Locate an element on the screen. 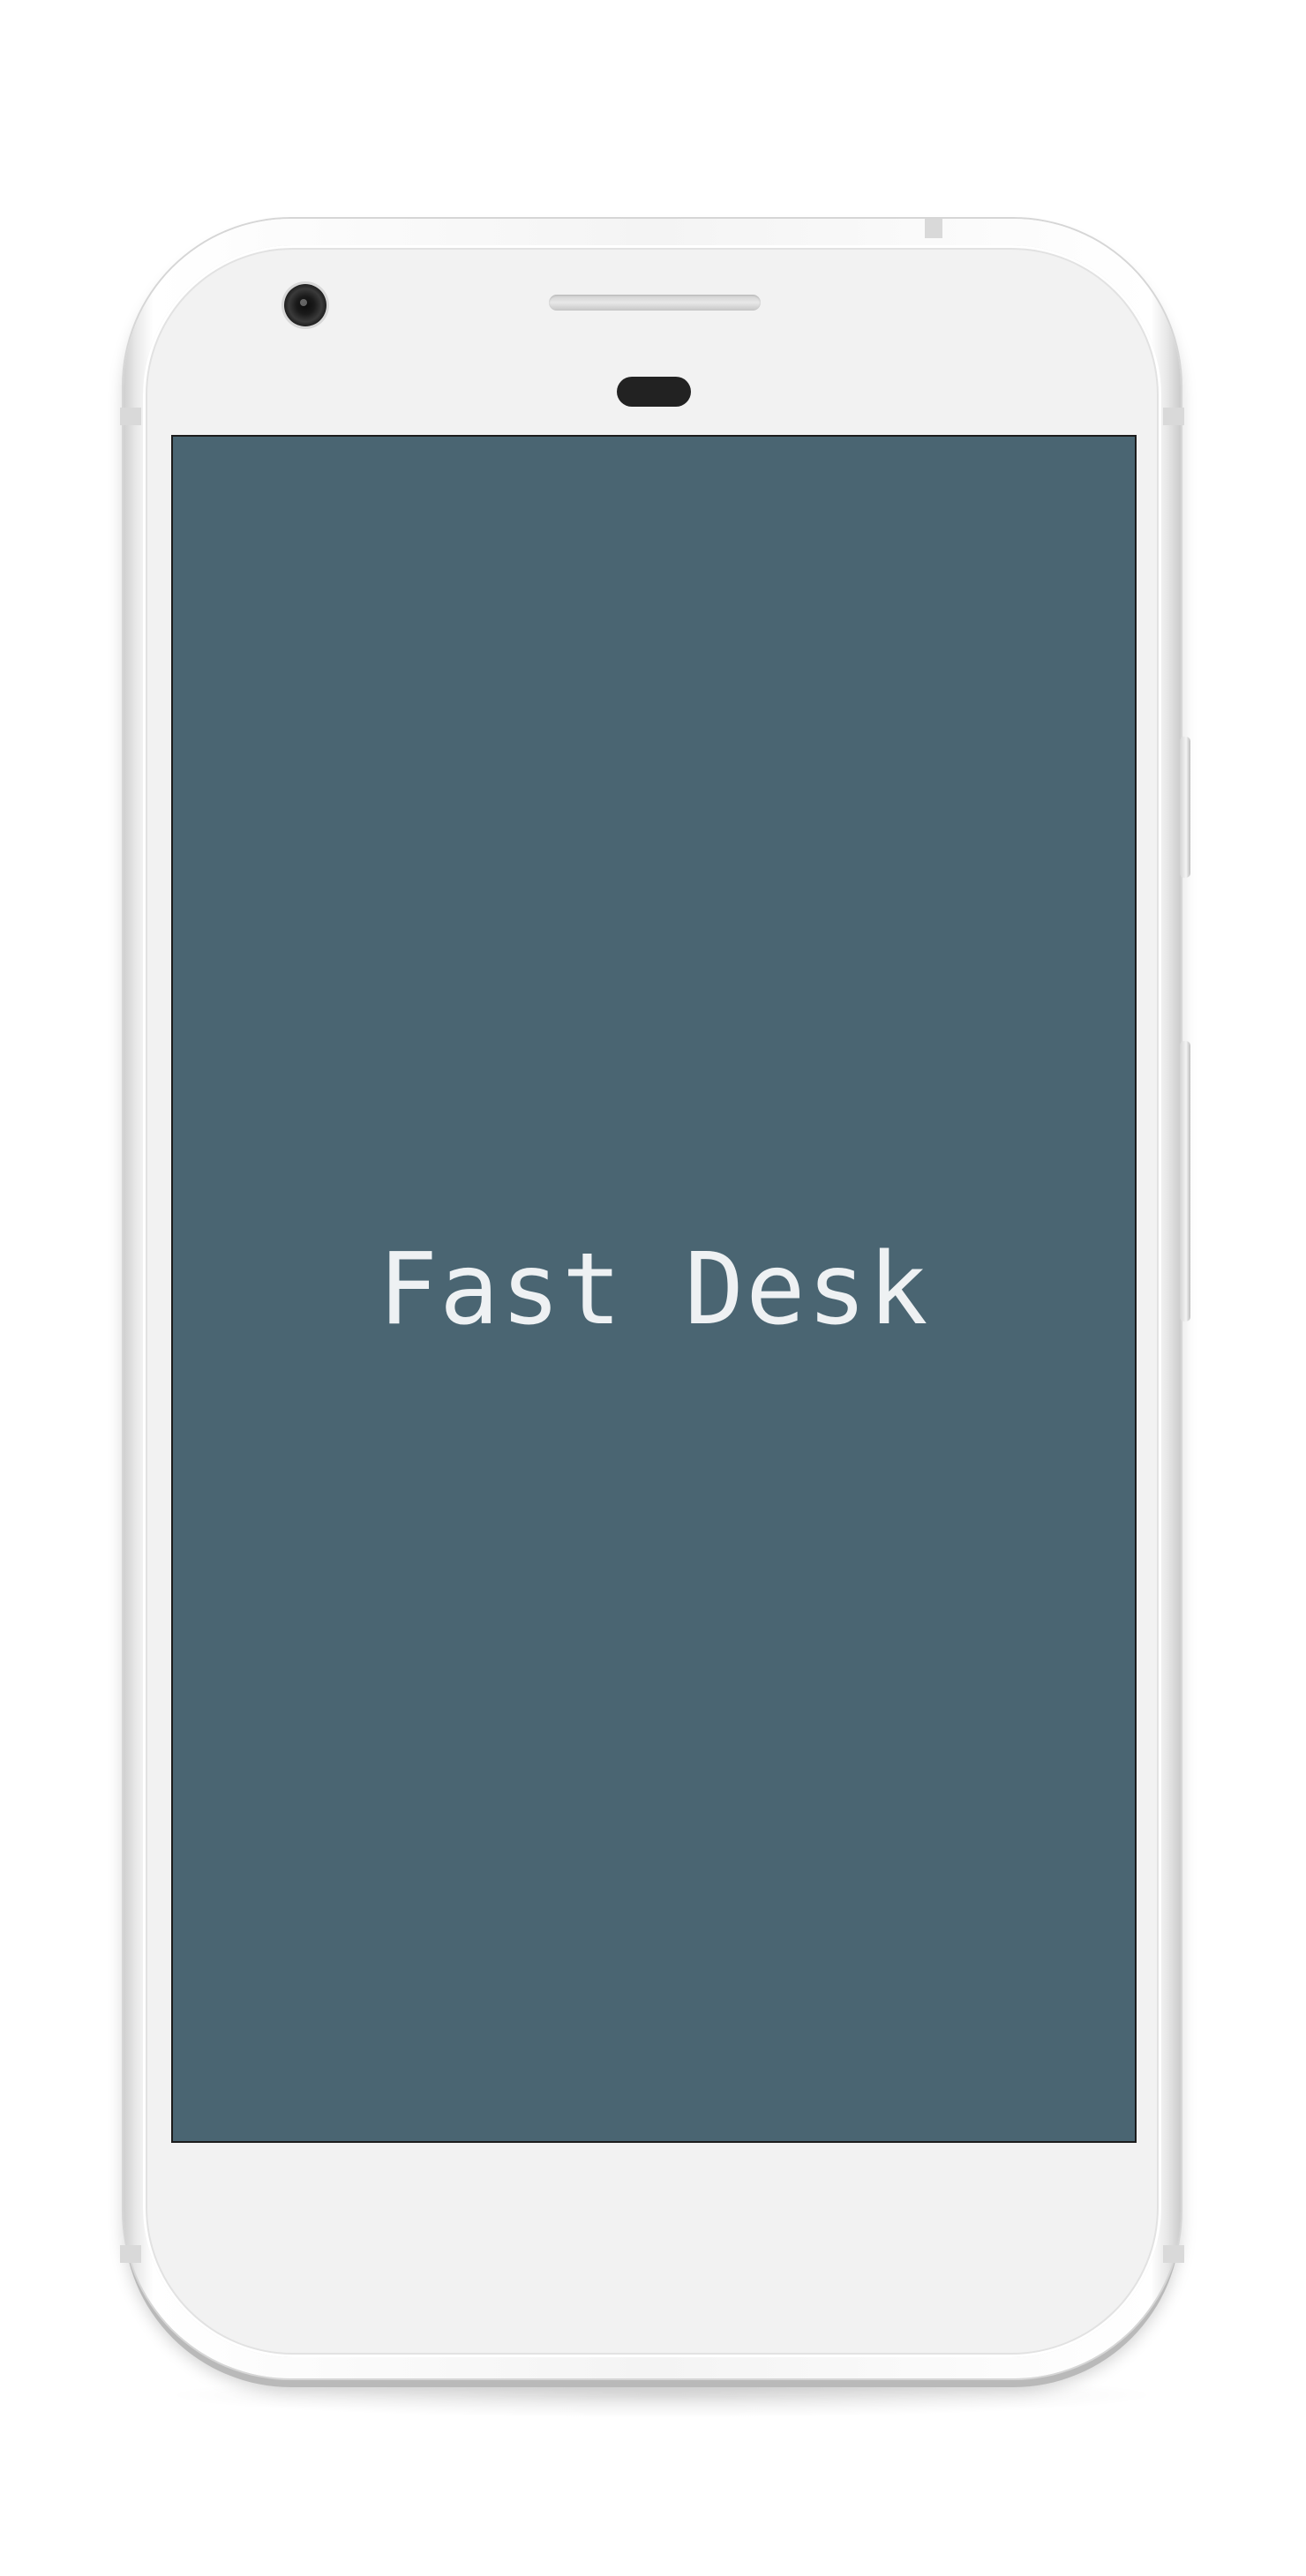 This screenshot has height=2576, width=1306. proximity-sensor-icon is located at coordinates (654, 392).